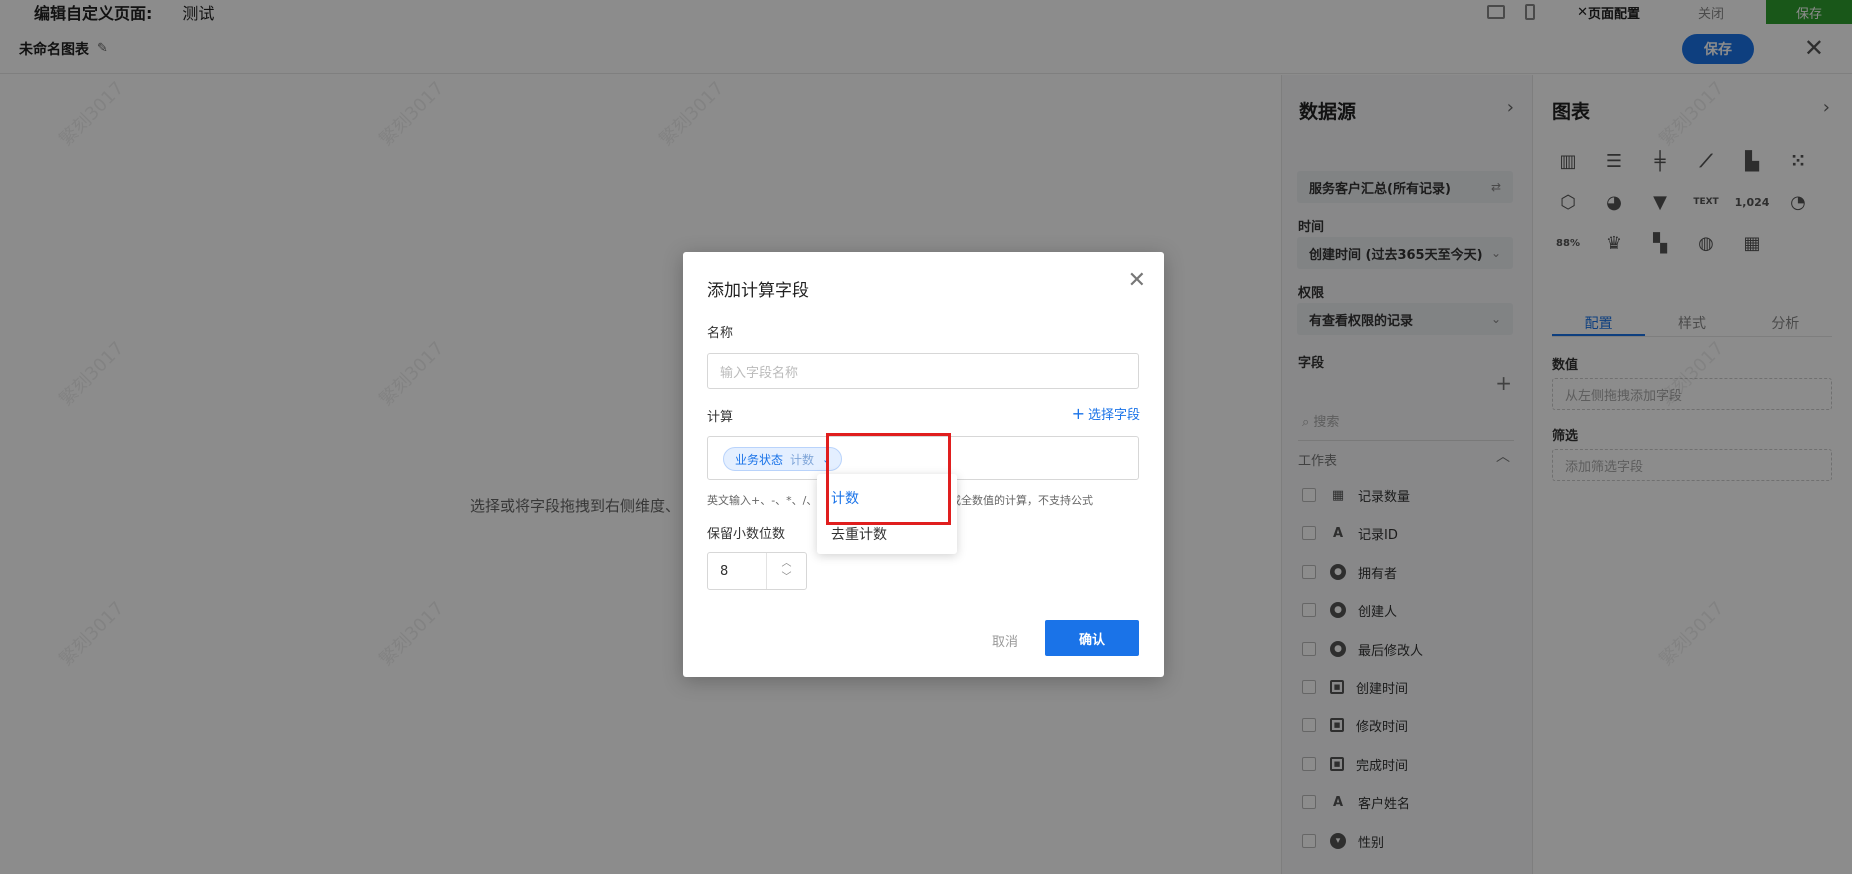  Describe the element at coordinates (787, 578) in the screenshot. I see `chevron-down-icon: ﹀` at that location.